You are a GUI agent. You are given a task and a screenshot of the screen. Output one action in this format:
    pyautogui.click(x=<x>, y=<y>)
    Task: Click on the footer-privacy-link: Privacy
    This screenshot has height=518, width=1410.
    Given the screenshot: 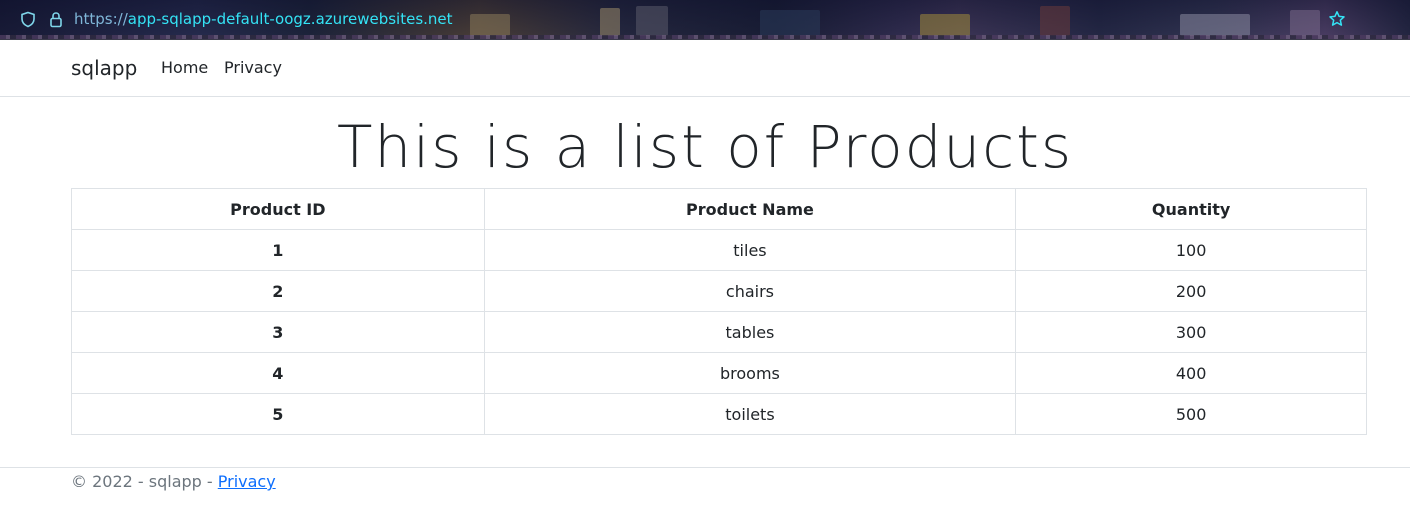 What is the action you would take?
    pyautogui.click(x=247, y=481)
    